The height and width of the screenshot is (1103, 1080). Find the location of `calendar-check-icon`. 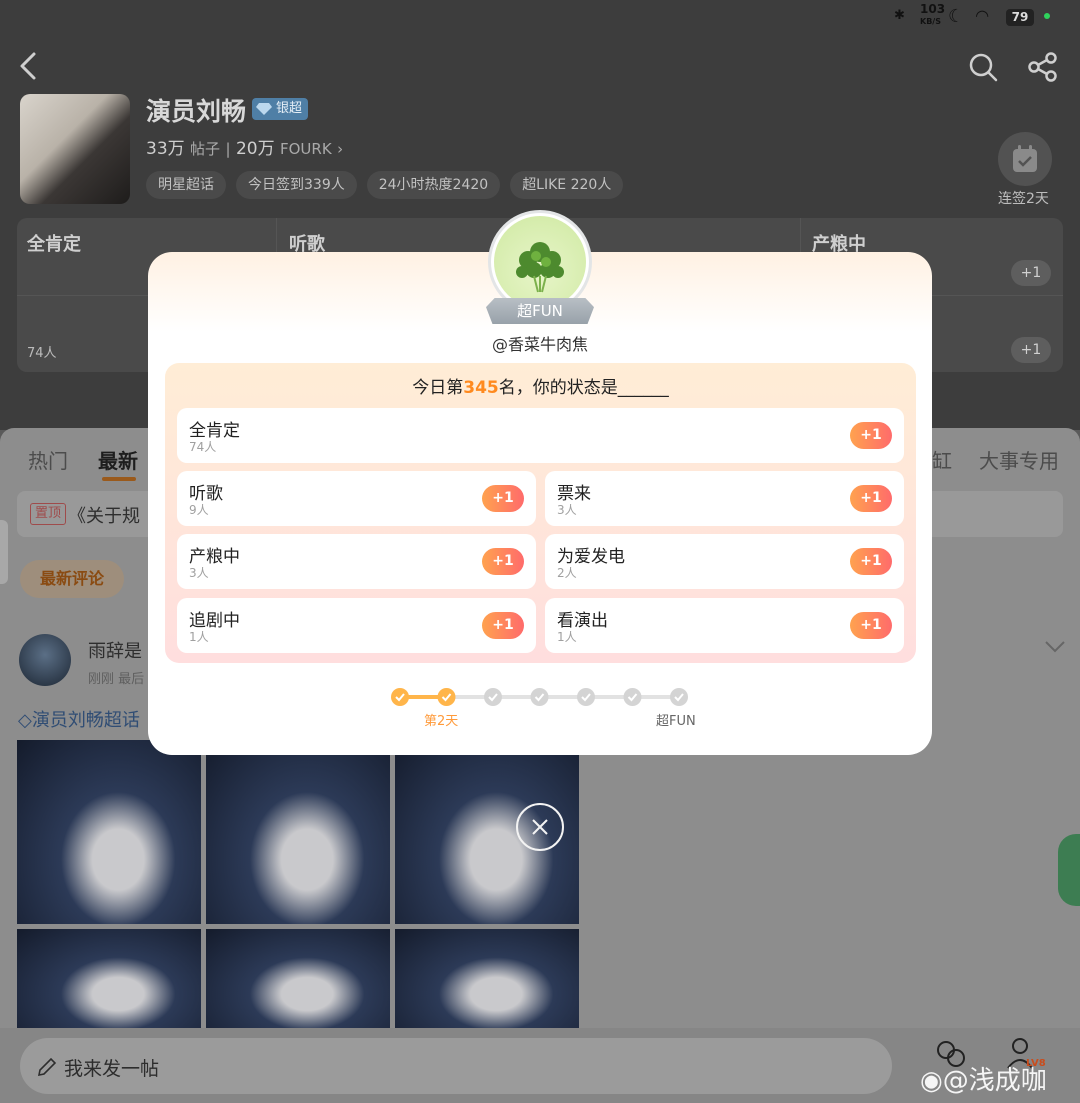

calendar-check-icon is located at coordinates (1025, 158).